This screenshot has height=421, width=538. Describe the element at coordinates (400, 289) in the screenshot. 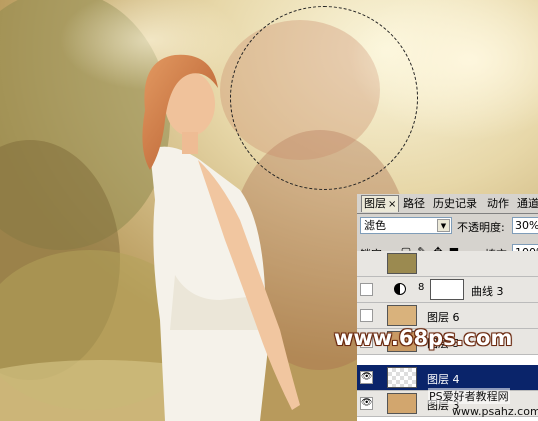

I see `adjustment-icon` at that location.